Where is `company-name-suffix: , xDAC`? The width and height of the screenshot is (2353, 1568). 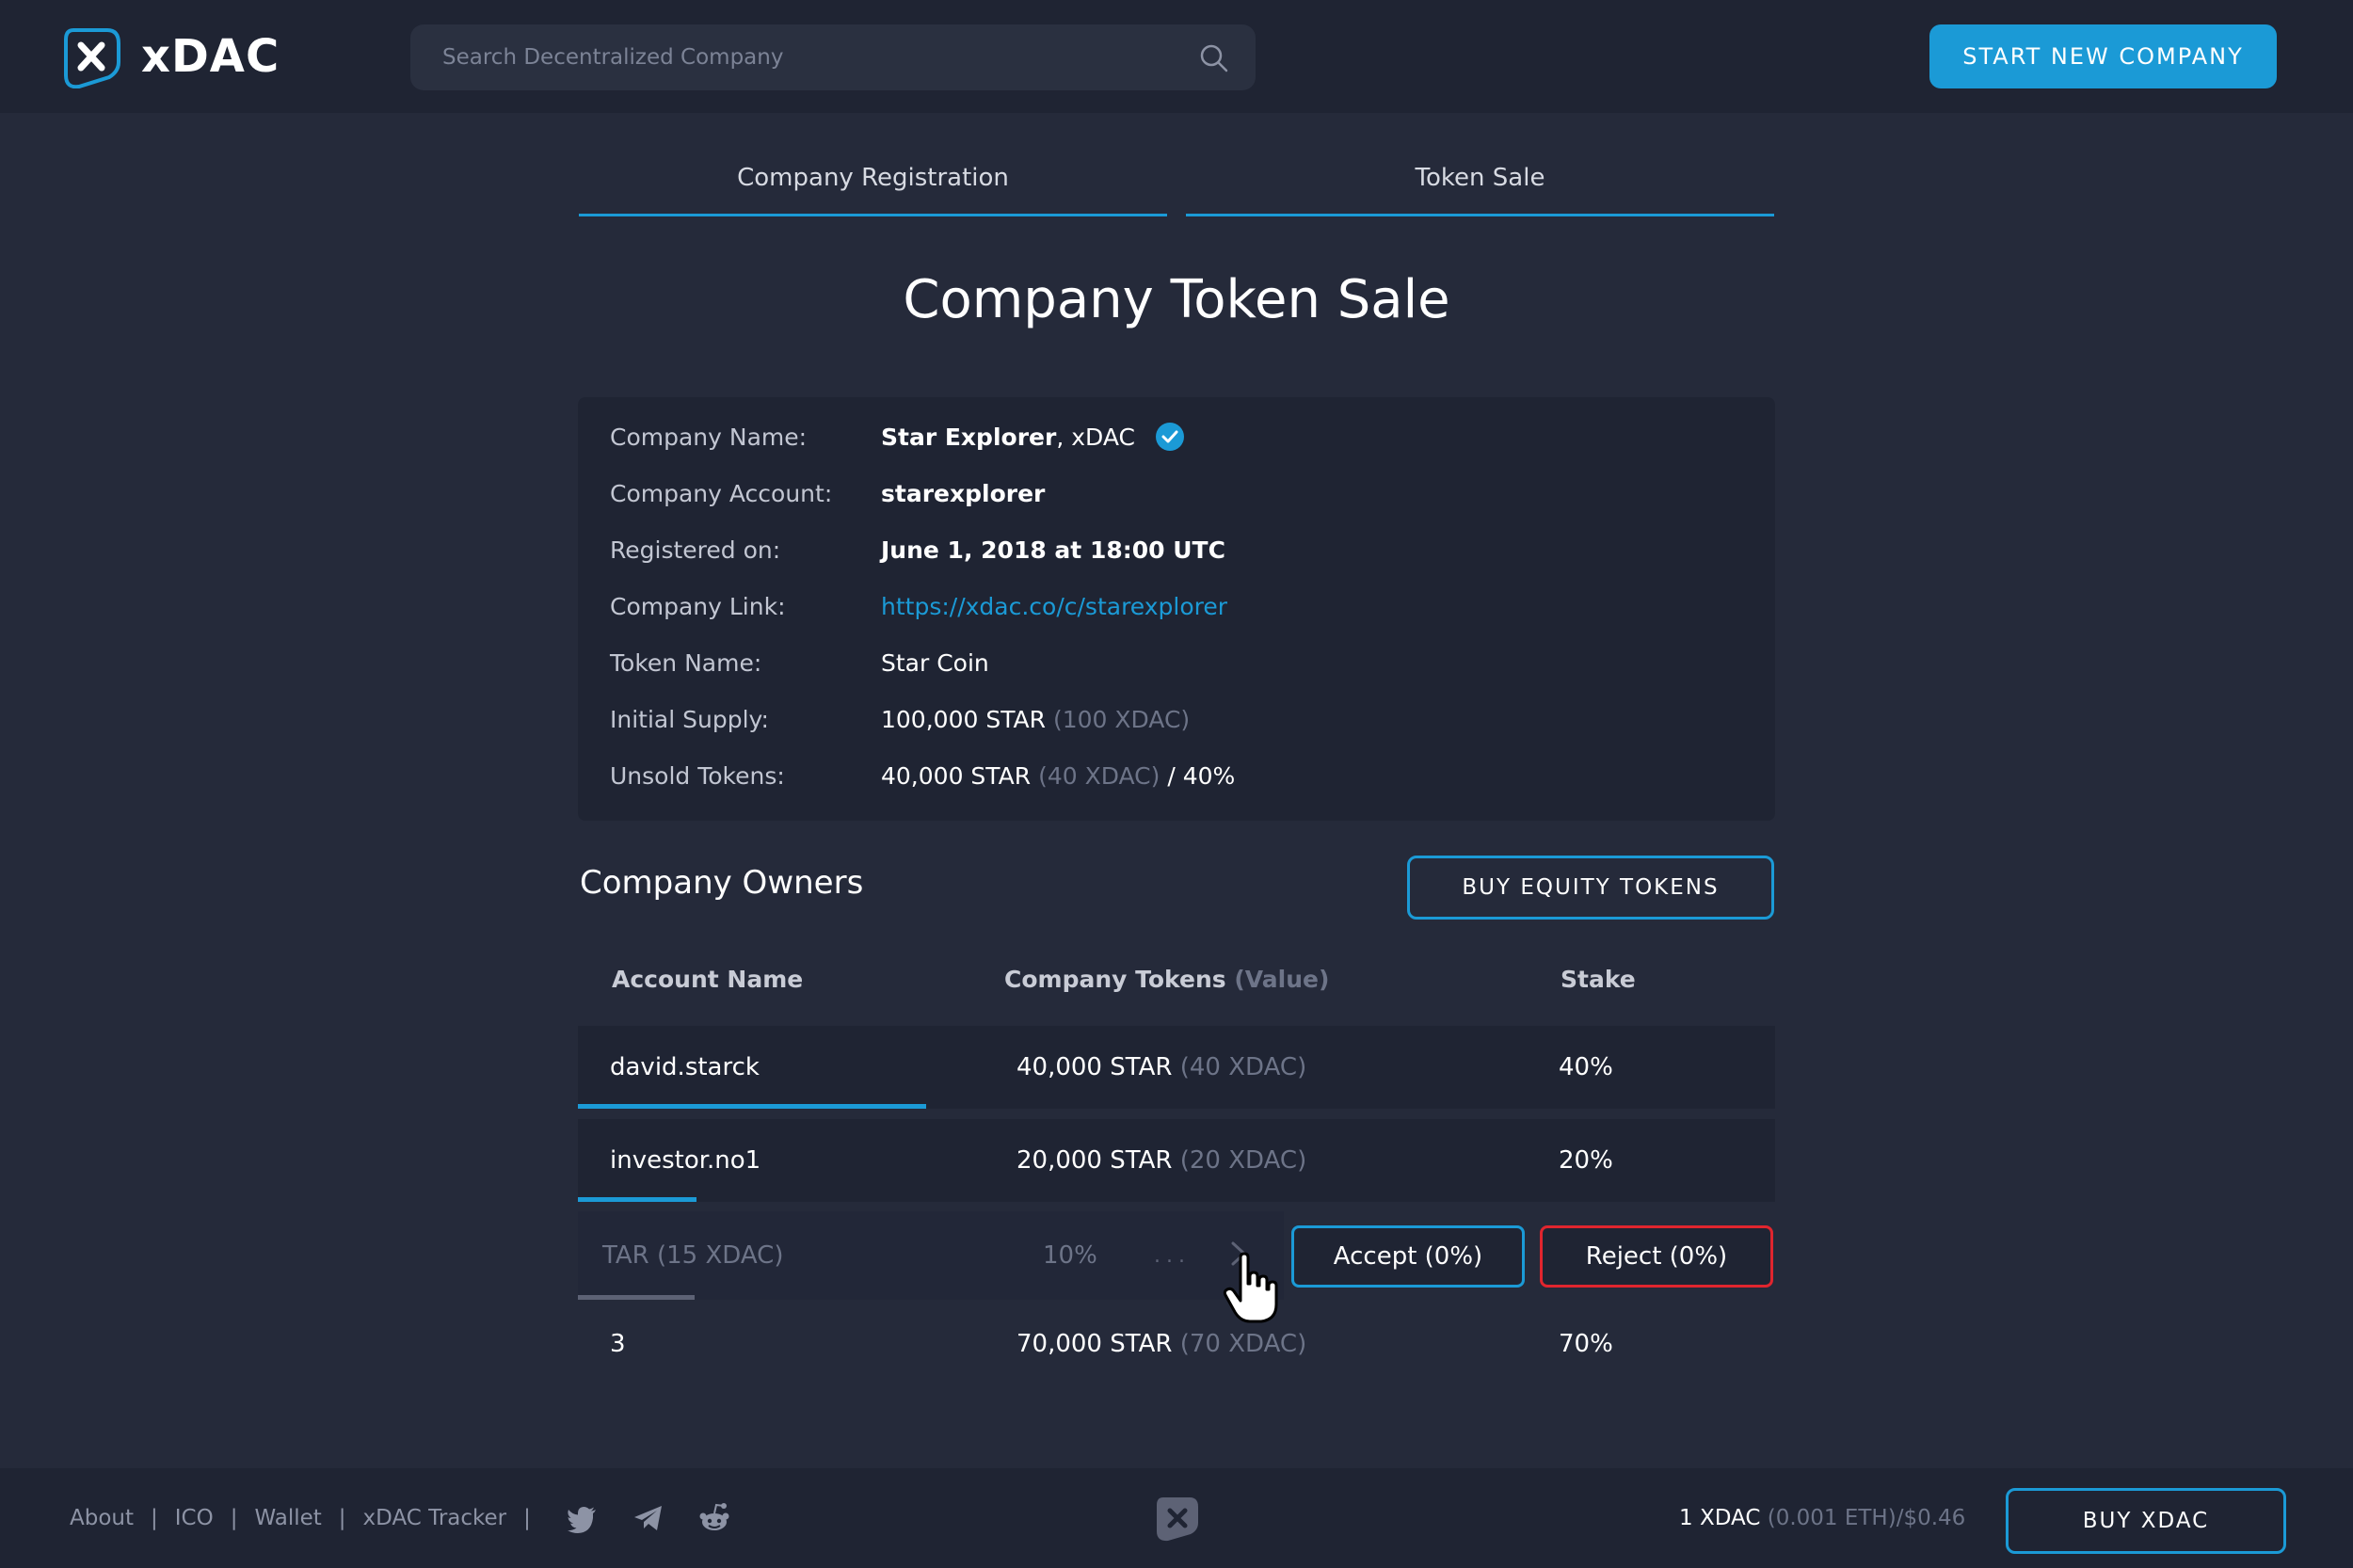 company-name-suffix: , xDAC is located at coordinates (1096, 437).